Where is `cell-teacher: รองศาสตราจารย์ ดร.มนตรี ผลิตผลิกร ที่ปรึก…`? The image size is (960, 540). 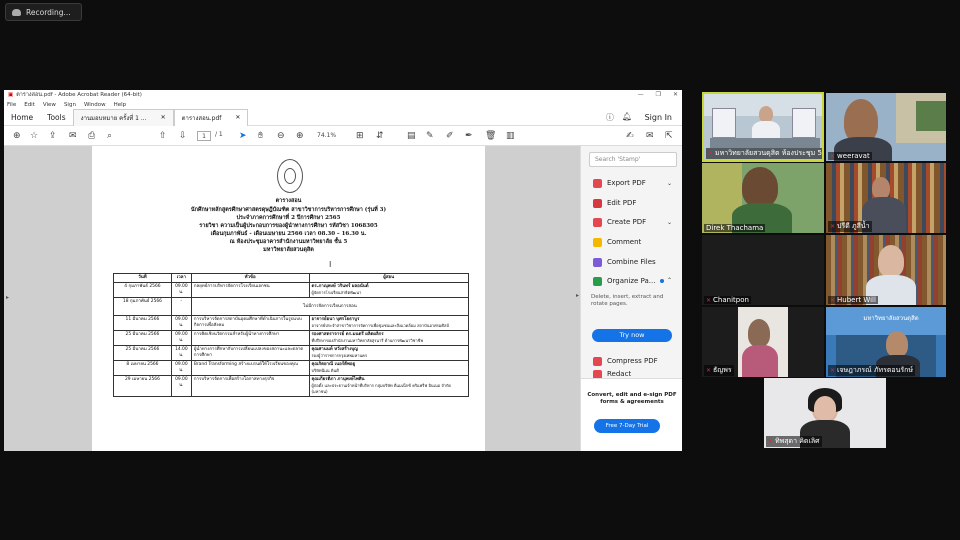
cell-teacher: รองศาสตราจารย์ ดร.มนตรี ผลิตผลิกร ที่ปรึก… is located at coordinates (388, 338).